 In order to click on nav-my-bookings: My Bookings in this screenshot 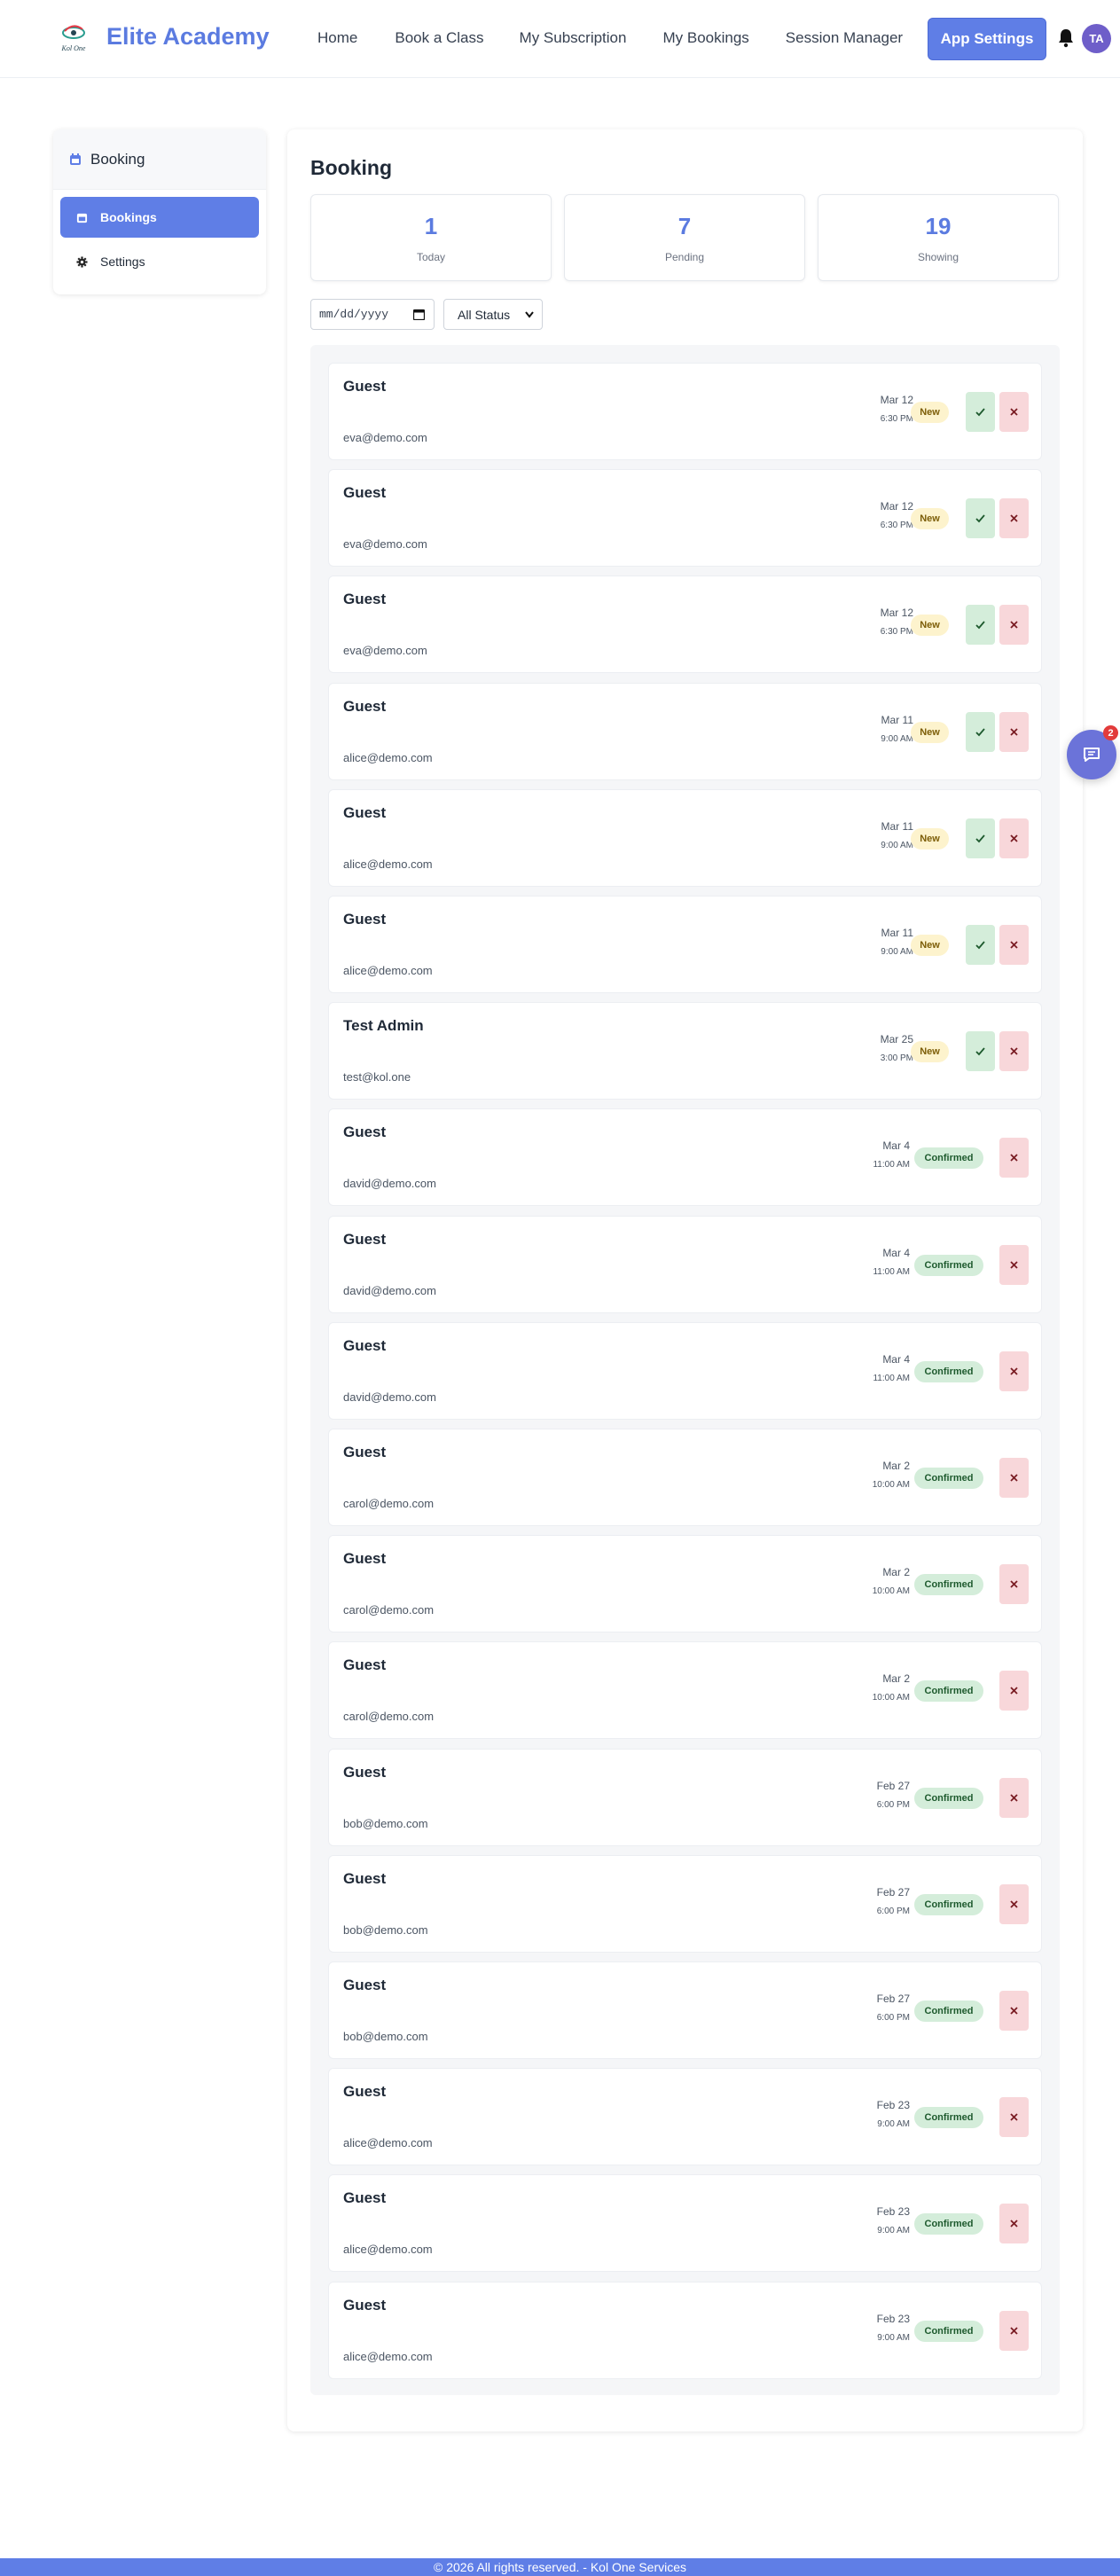, I will do `click(705, 38)`.